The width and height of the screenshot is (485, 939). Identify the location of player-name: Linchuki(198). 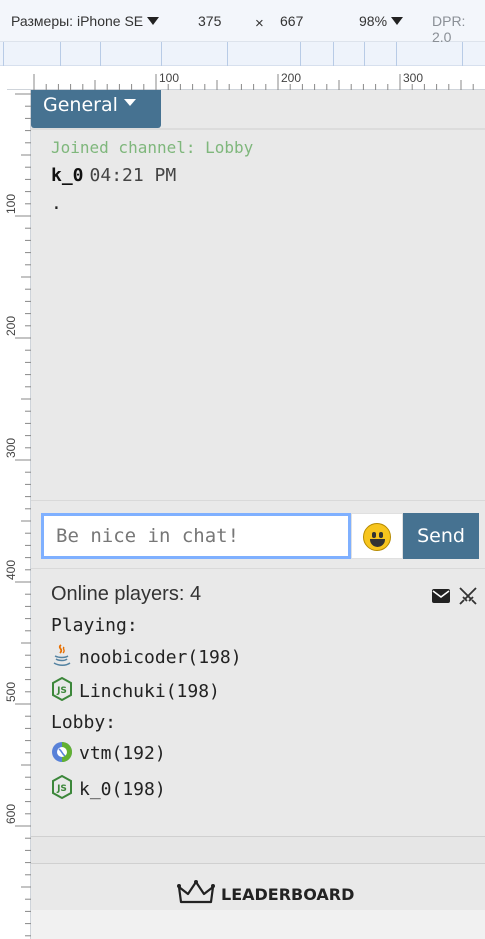
(149, 691).